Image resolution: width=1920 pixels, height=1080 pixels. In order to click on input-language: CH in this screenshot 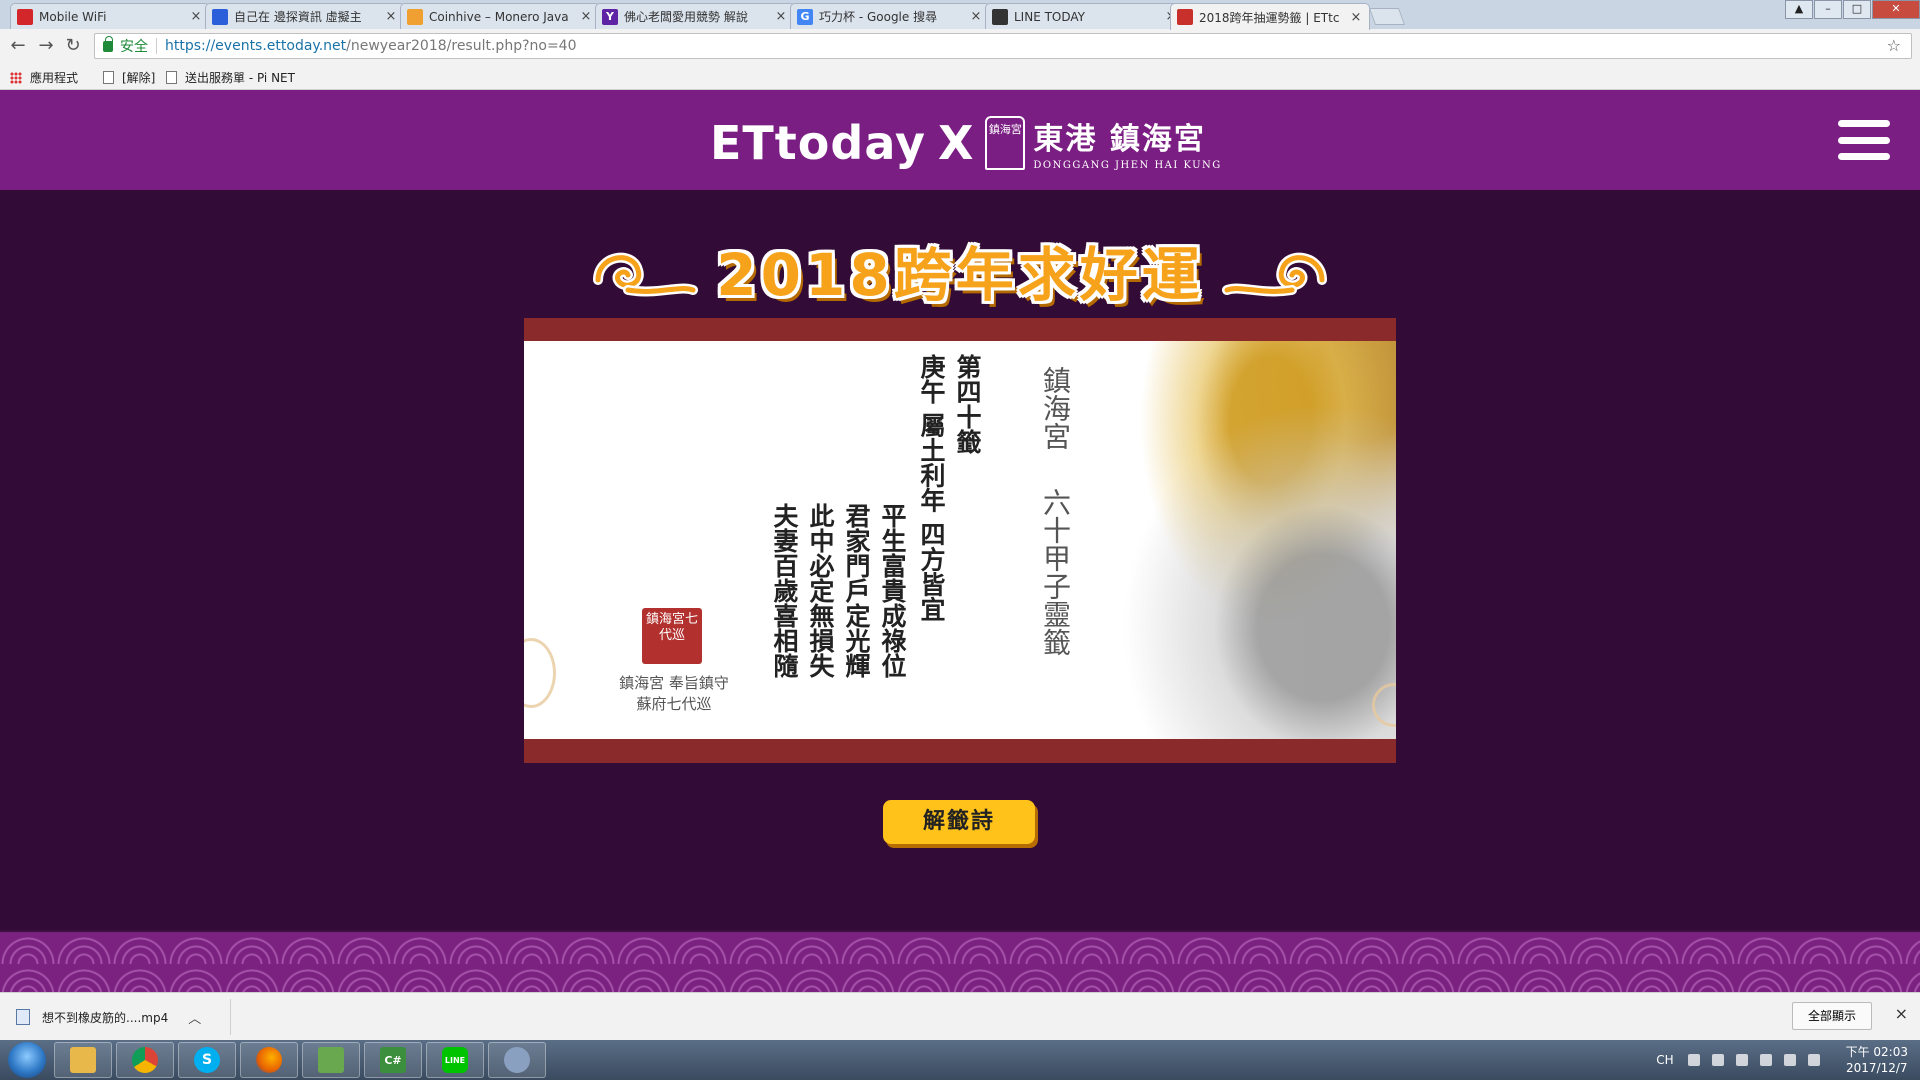, I will do `click(1664, 1060)`.